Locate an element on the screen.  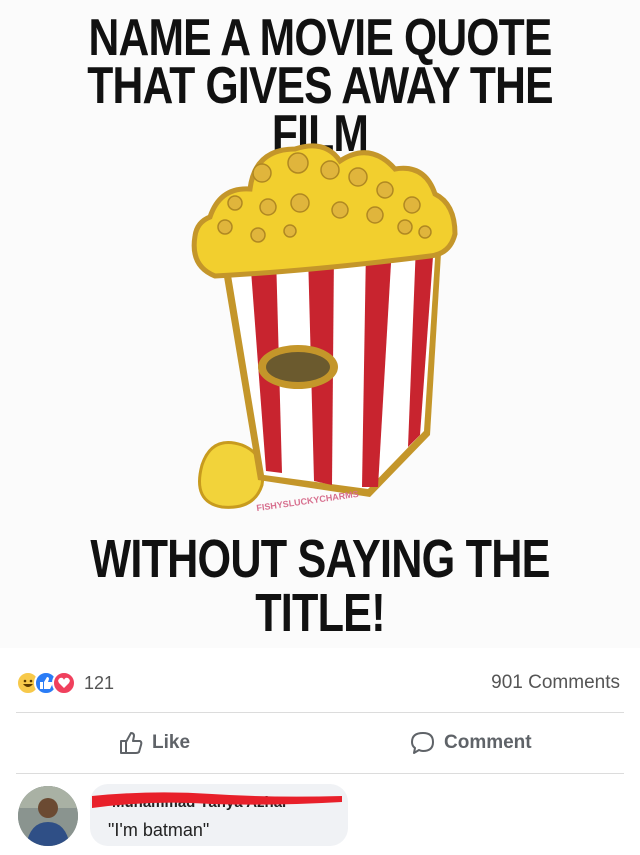
avatar is located at coordinates (48, 816).